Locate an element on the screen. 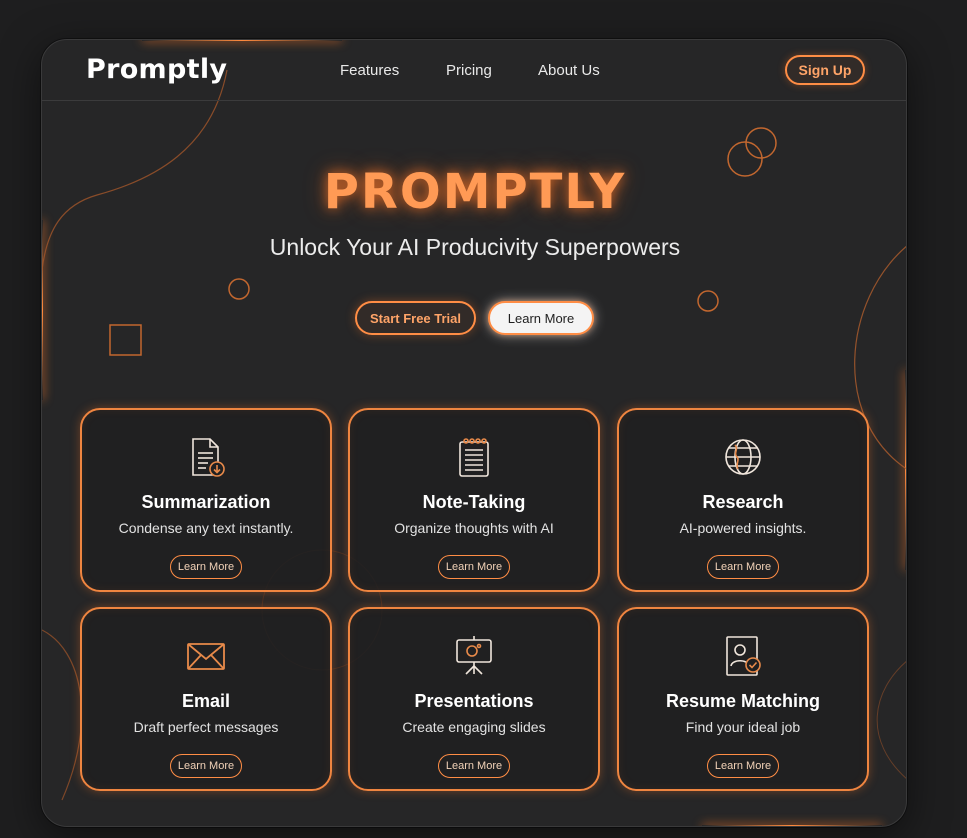 The image size is (967, 838). card-description: Draft perfect messages is located at coordinates (206, 727).